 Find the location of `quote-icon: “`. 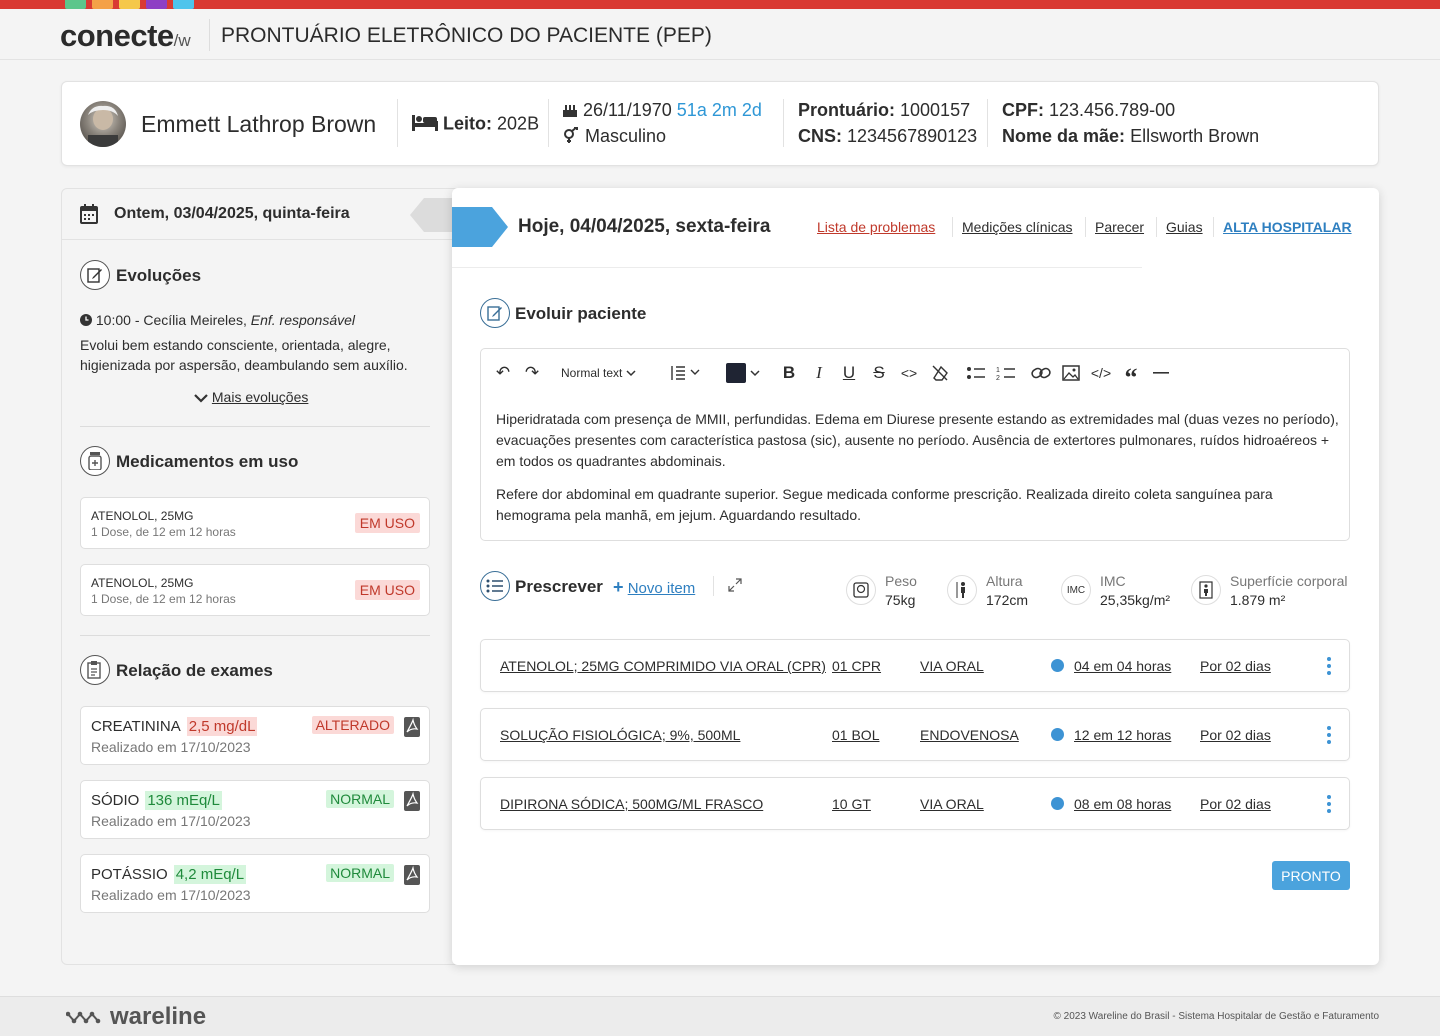

quote-icon: “ is located at coordinates (1131, 377).